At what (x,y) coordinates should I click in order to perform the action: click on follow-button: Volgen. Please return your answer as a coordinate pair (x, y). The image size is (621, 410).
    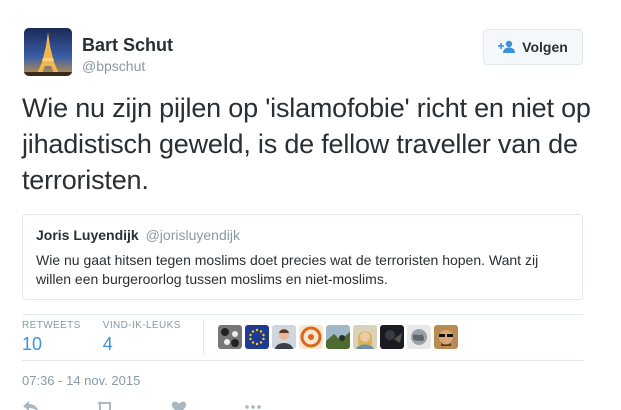
    Looking at the image, I should click on (533, 47).